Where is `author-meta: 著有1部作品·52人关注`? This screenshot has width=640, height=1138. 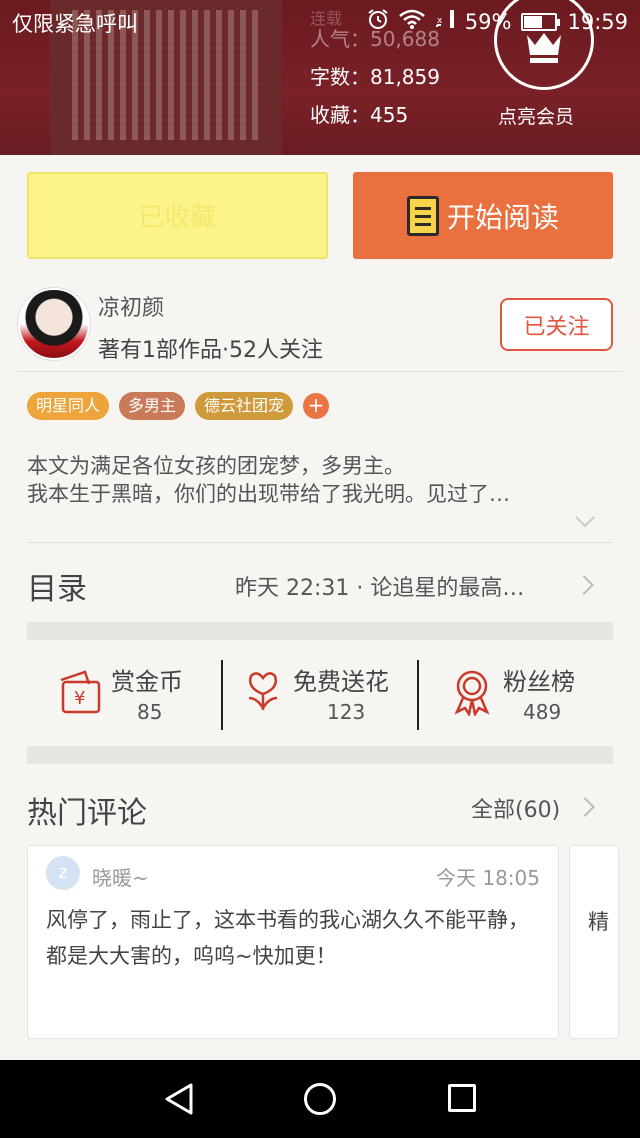 author-meta: 著有1部作品·52人关注 is located at coordinates (210, 350).